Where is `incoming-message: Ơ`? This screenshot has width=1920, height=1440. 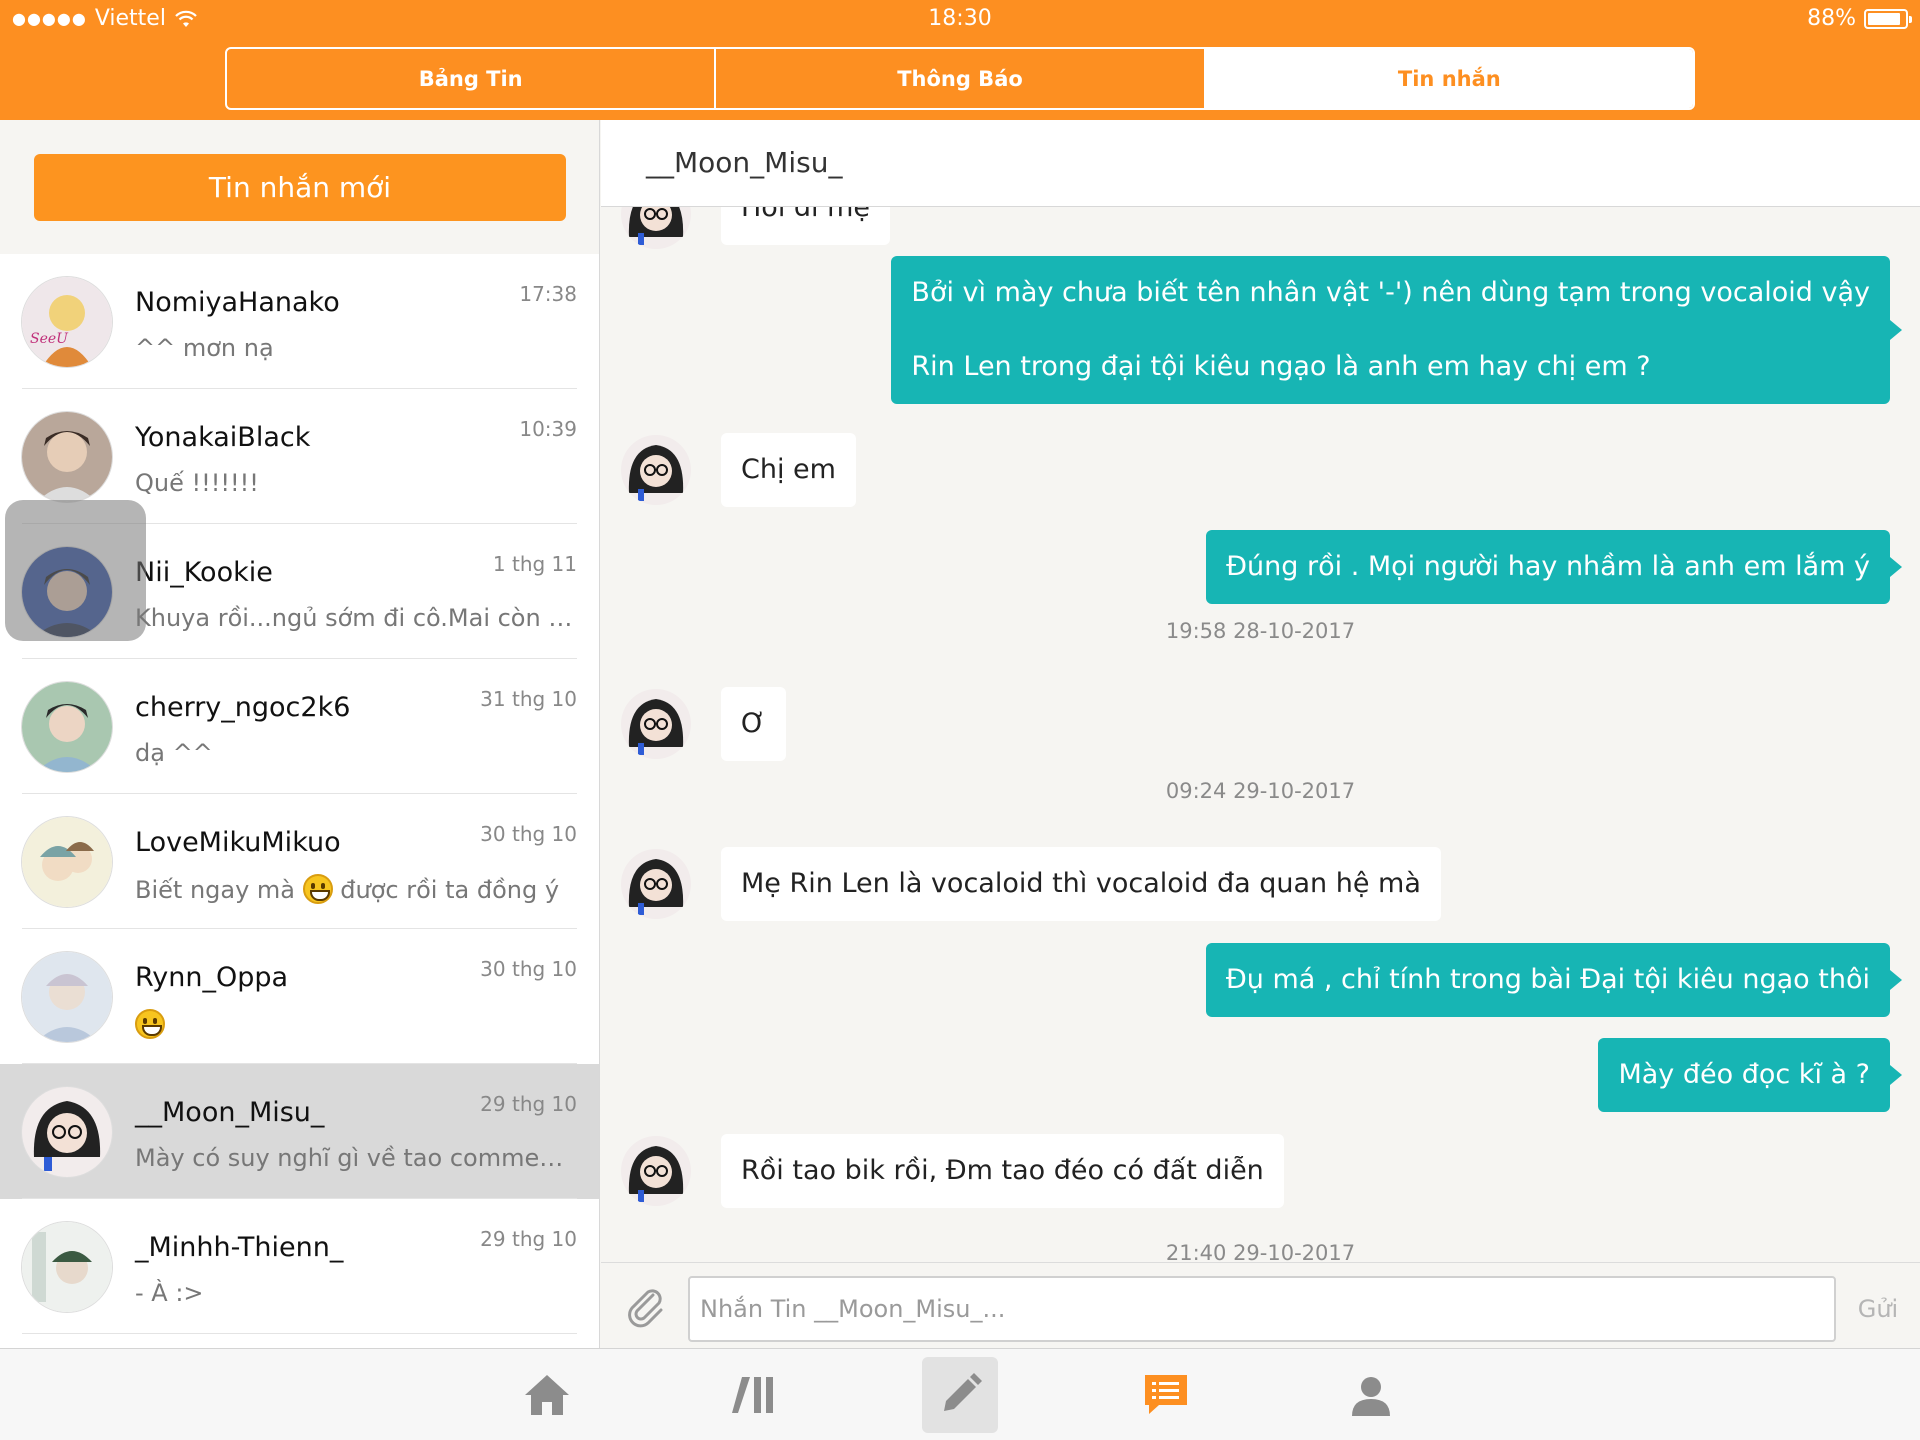 incoming-message: Ơ is located at coordinates (753, 724).